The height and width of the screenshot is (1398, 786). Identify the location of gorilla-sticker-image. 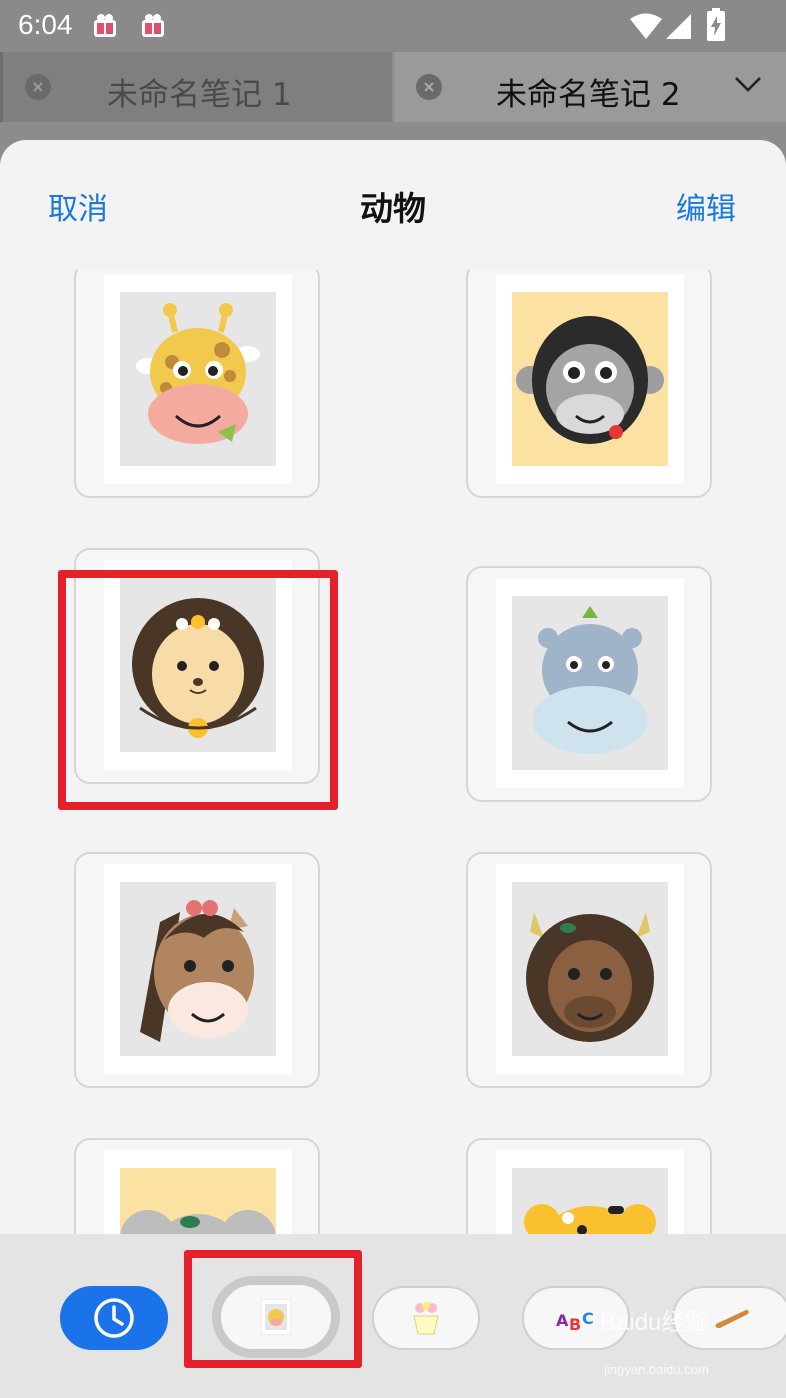
(590, 379).